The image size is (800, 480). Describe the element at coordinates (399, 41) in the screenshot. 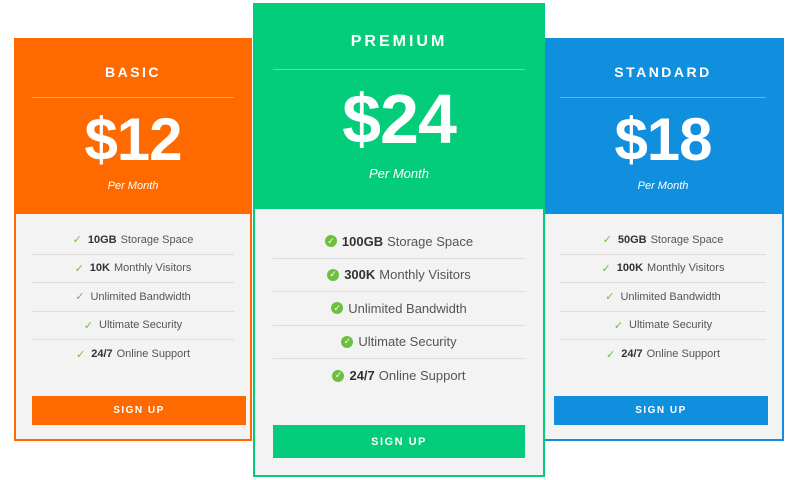

I see `plan-name: PREMIUM` at that location.